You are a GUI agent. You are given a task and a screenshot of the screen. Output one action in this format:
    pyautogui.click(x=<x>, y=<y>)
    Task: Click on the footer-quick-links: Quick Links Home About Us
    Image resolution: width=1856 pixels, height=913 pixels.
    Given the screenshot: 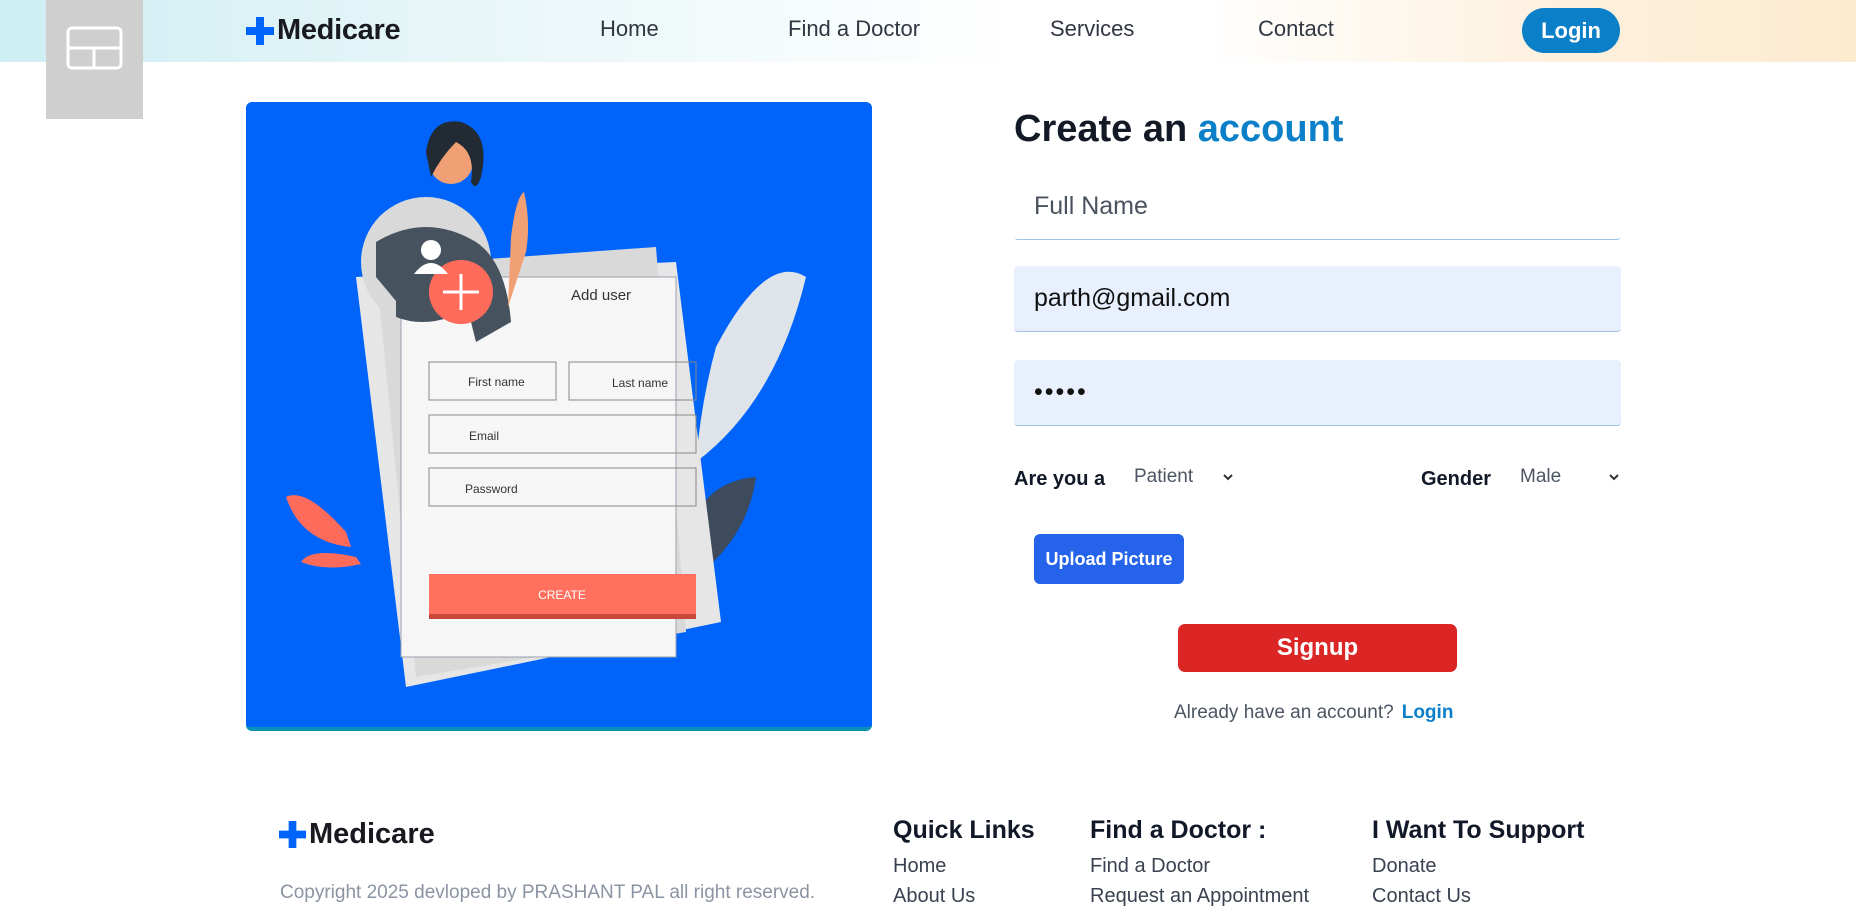 What is the action you would take?
    pyautogui.click(x=964, y=863)
    